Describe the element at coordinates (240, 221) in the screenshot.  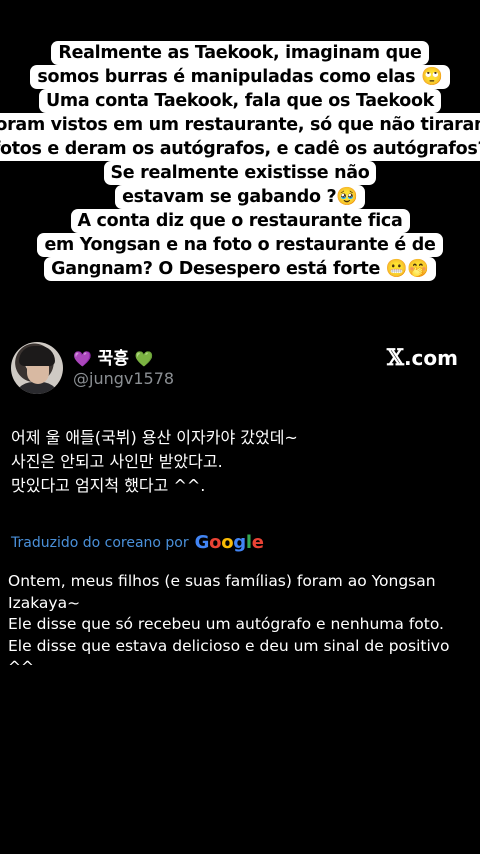
I see `caption-line: A conta diz que o restaurante fica` at that location.